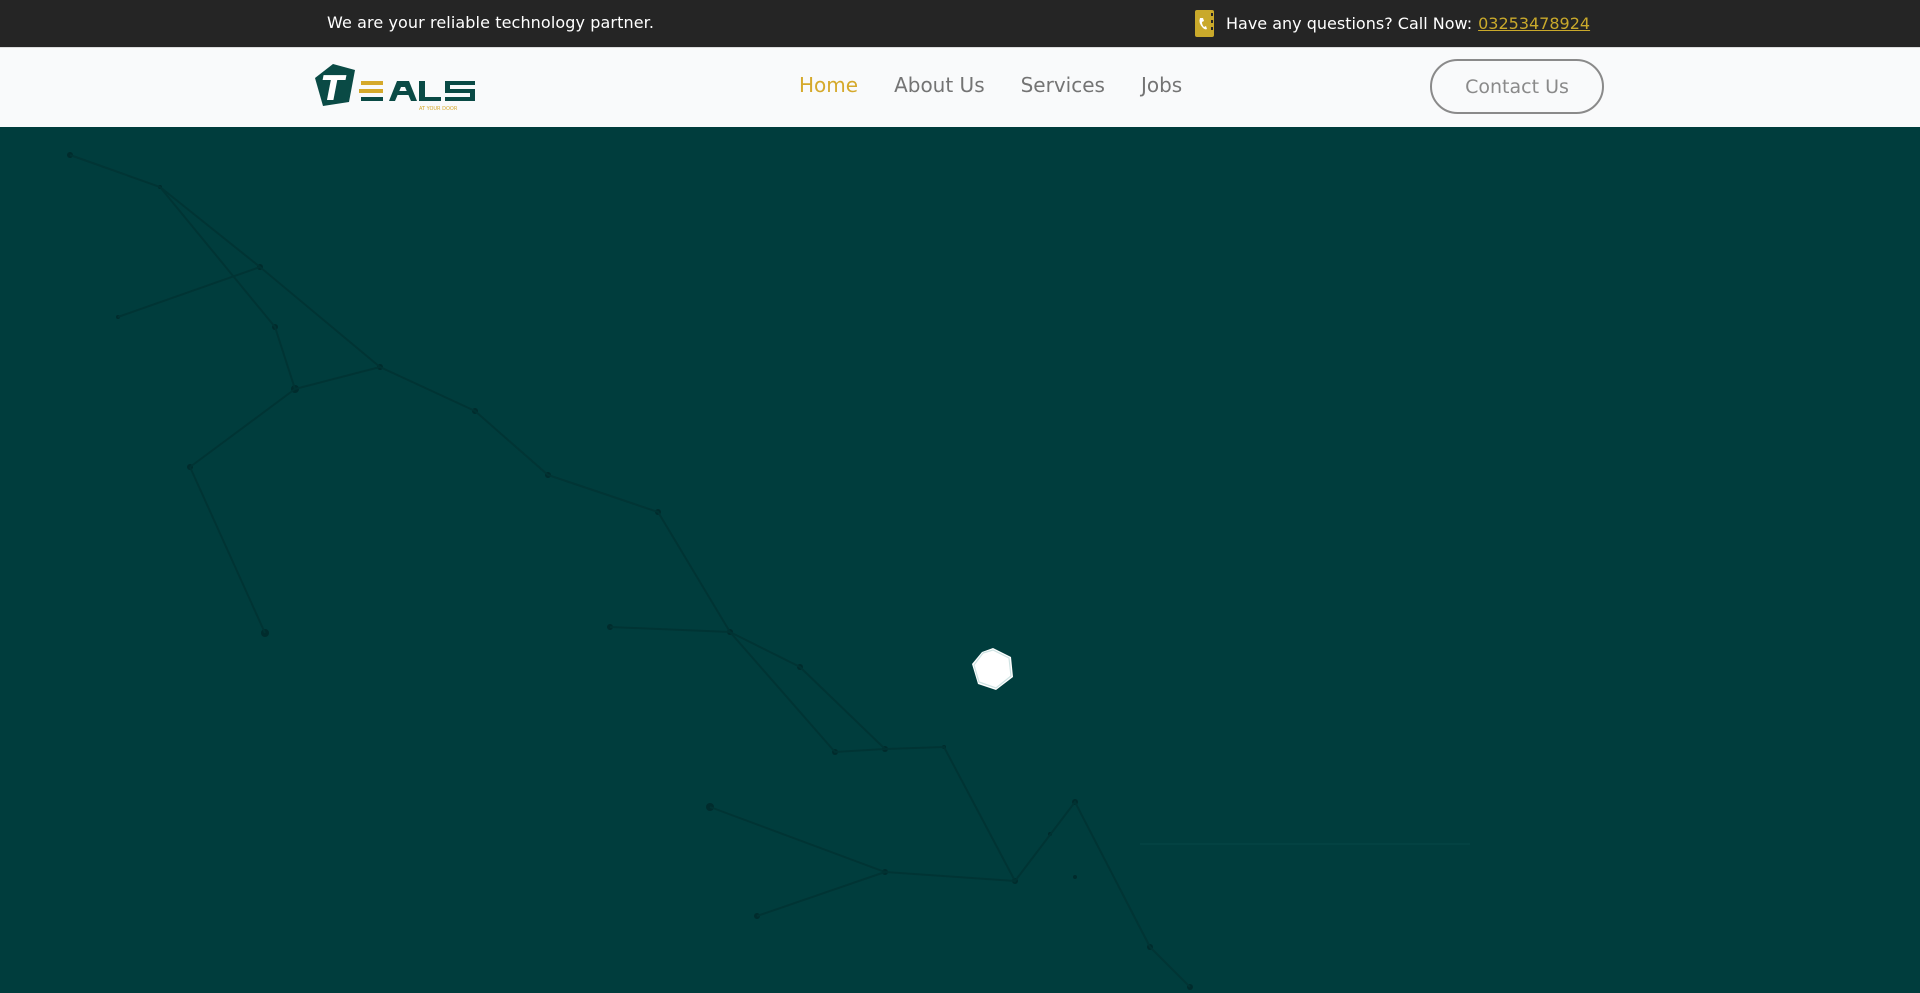  Describe the element at coordinates (1349, 23) in the screenshot. I see `questions-text: Have any questions? Call Now:` at that location.